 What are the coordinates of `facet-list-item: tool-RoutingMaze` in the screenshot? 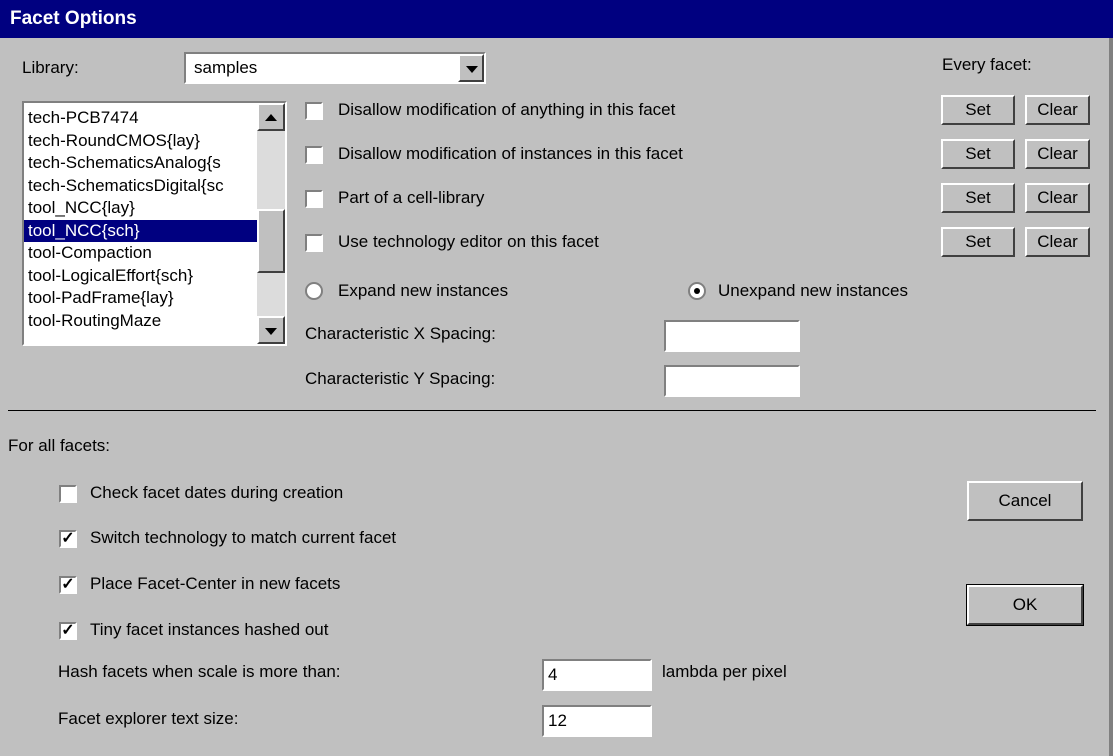 It's located at (140, 321).